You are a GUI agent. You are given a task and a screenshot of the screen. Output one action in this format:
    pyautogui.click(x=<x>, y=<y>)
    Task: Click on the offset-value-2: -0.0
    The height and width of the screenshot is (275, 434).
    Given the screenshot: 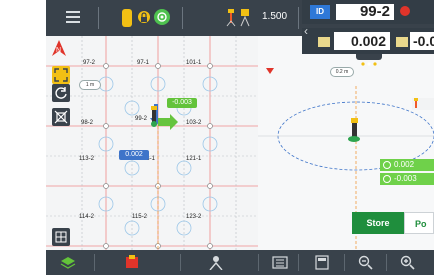 What is the action you would take?
    pyautogui.click(x=422, y=41)
    